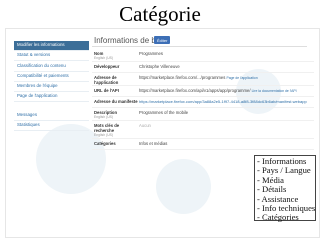  What do you see at coordinates (106, 90) in the screenshot?
I see `field-label: URL de l'API` at bounding box center [106, 90].